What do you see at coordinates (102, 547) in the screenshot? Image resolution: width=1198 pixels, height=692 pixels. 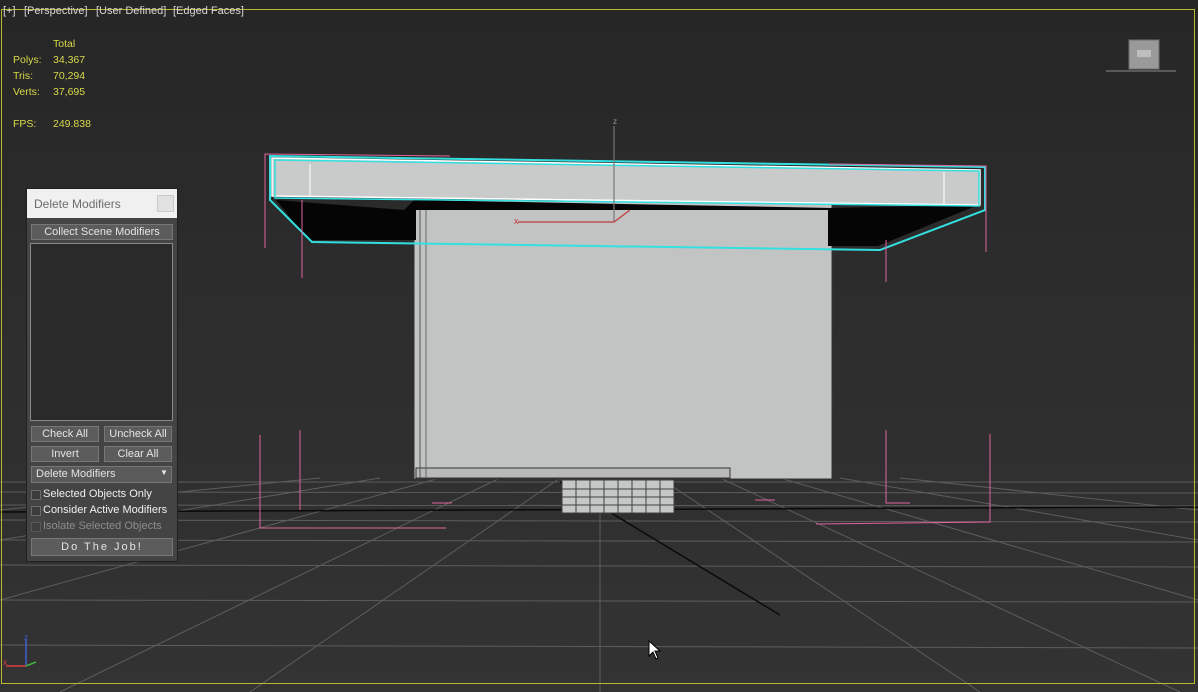 I see `do-the-job-button: Do The Job!` at bounding box center [102, 547].